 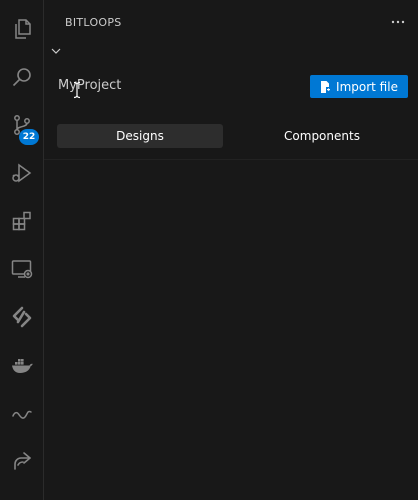 I want to click on tab-designs-label: Designs, so click(x=140, y=136).